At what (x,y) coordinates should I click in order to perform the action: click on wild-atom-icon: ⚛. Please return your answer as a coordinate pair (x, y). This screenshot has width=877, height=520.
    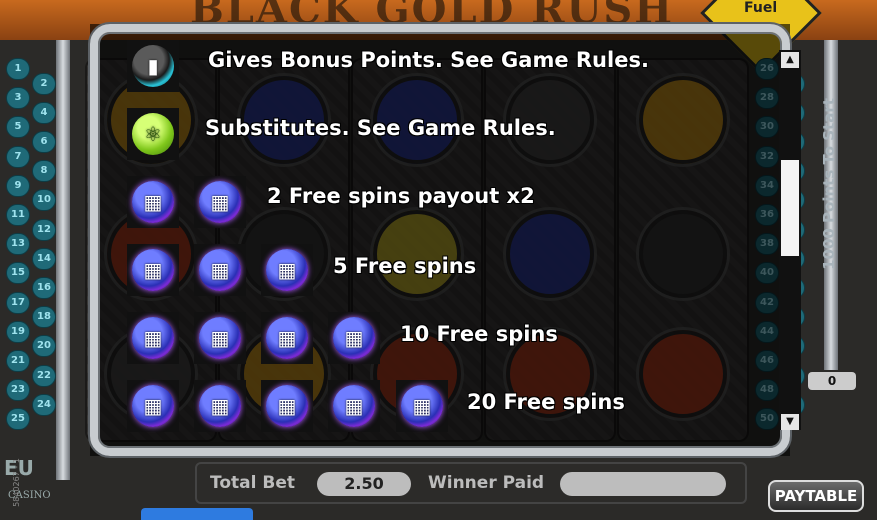
    Looking at the image, I should click on (153, 134).